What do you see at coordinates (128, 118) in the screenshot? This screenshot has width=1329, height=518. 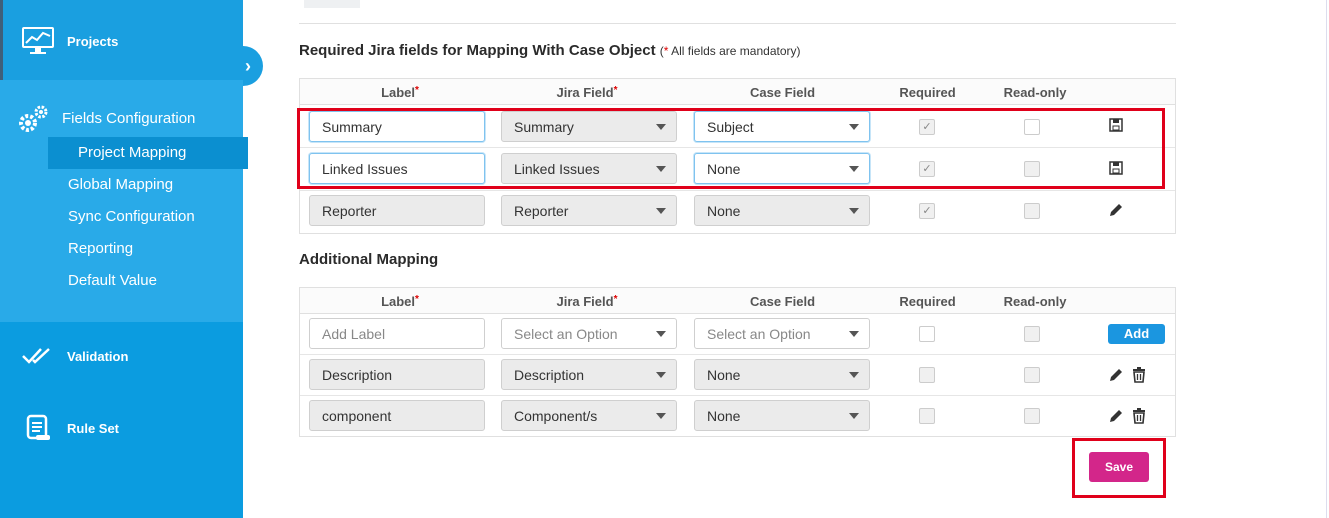 I see `sidebar-item-fields-configuration: Fields Configuration` at bounding box center [128, 118].